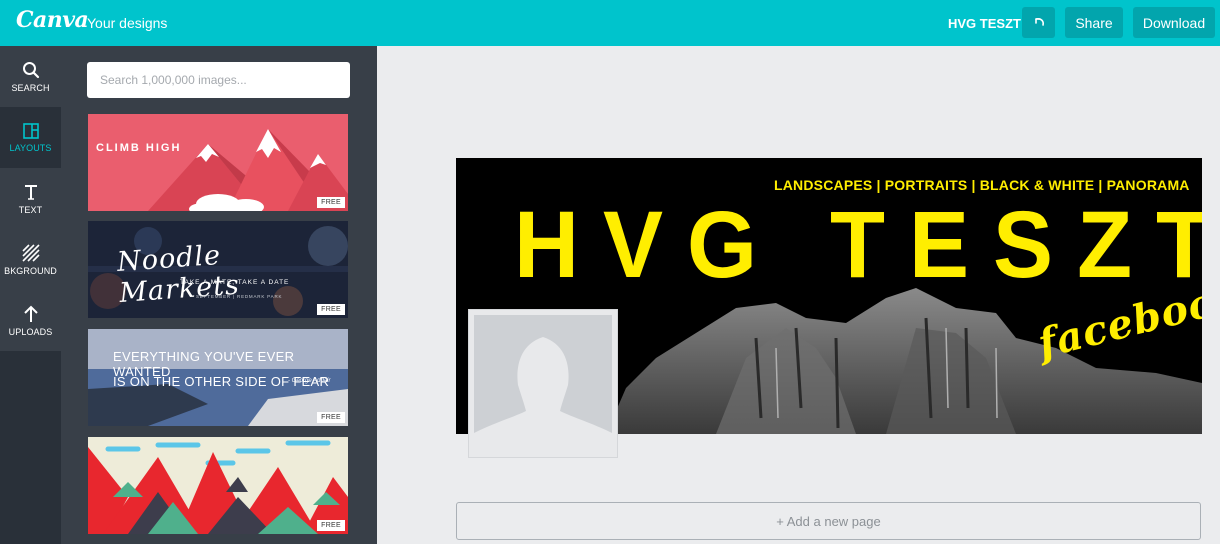  I want to click on canvas-scrollbar, so click(1216, 295).